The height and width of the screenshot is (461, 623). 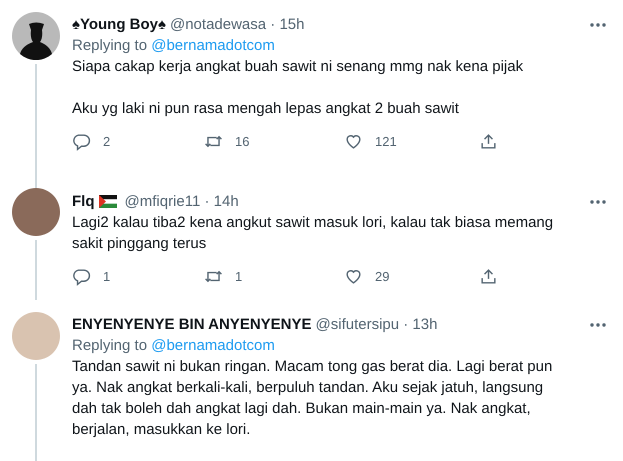 I want to click on tweet-text: Siapa cakap kerja angkat buah sawit ni senang mmg nak kena pijak, so click(x=298, y=67).